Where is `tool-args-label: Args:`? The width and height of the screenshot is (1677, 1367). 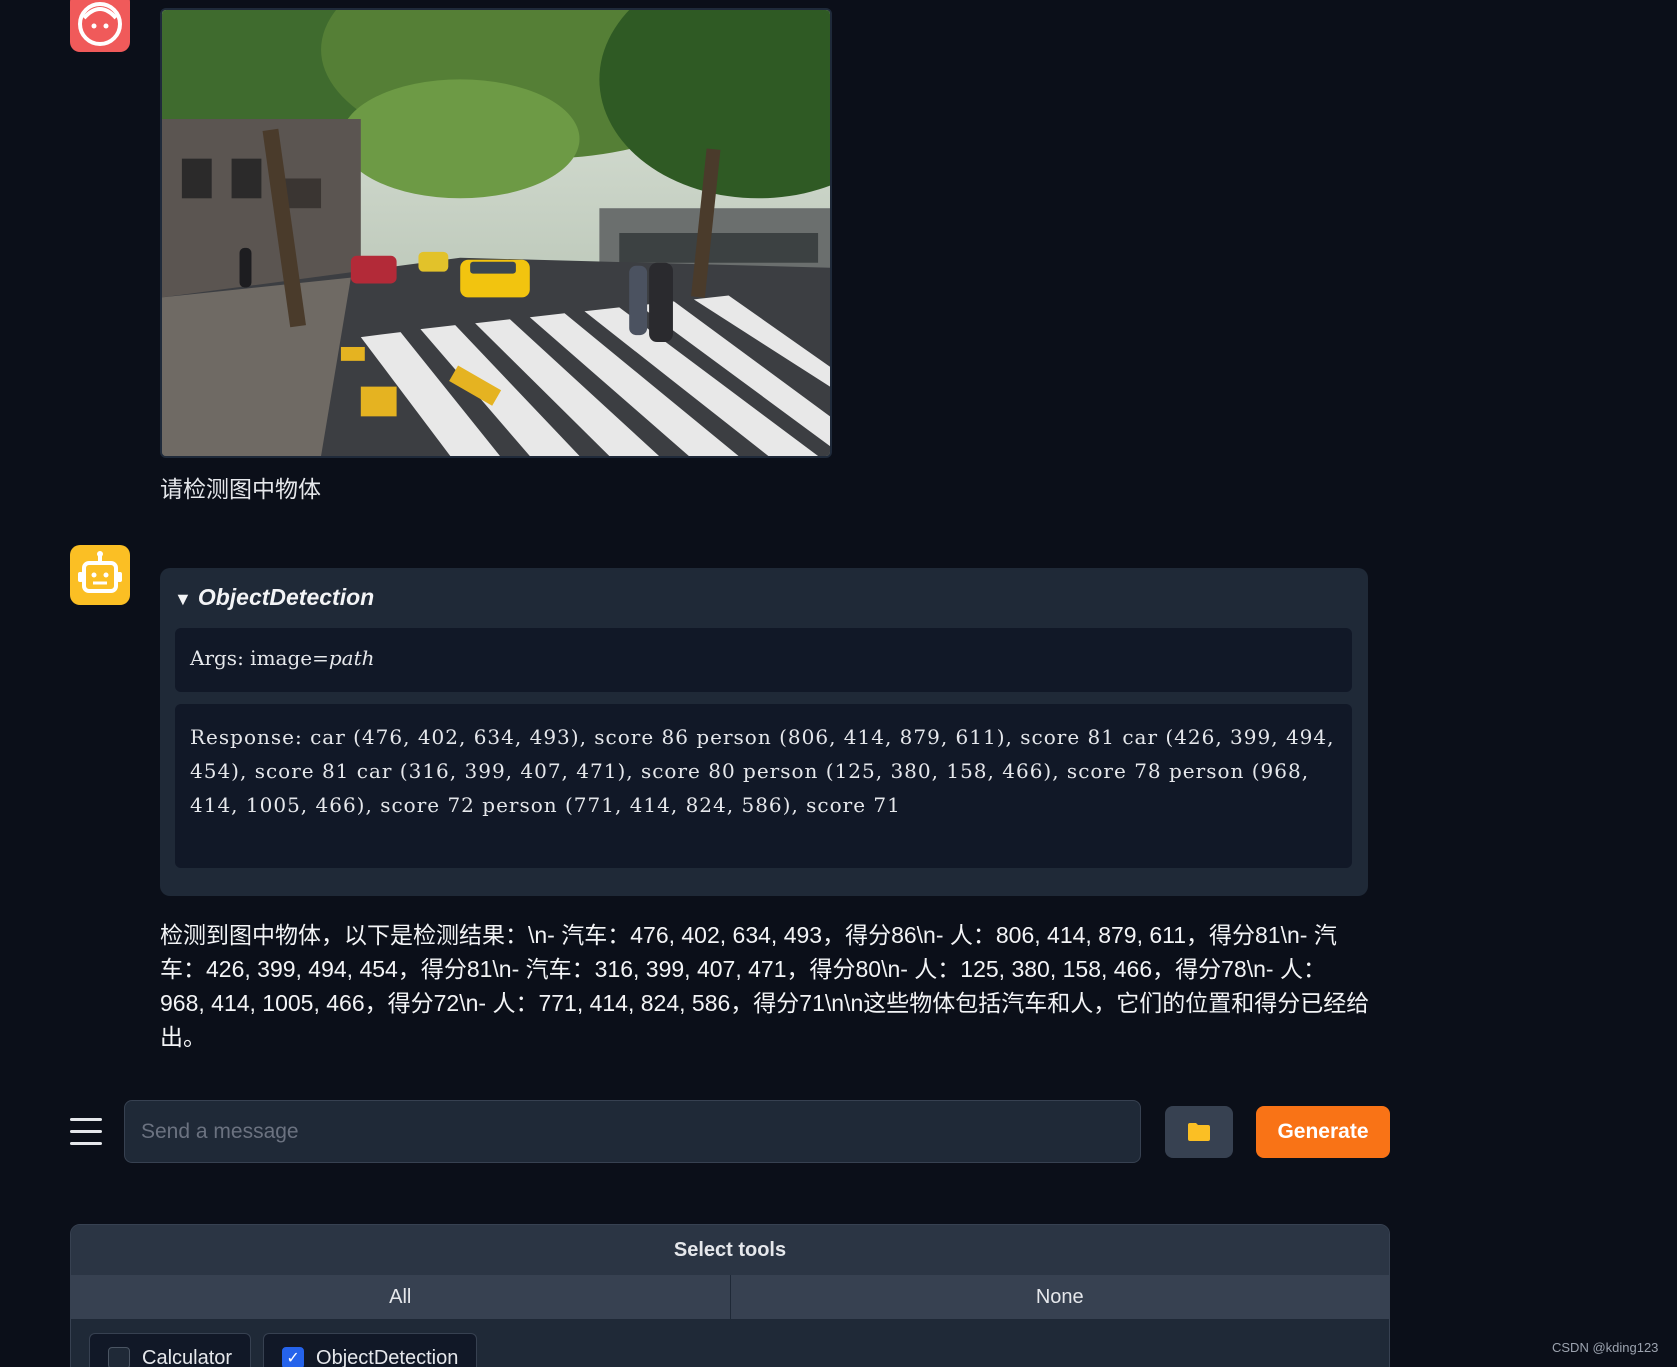 tool-args-label: Args: is located at coordinates (220, 658).